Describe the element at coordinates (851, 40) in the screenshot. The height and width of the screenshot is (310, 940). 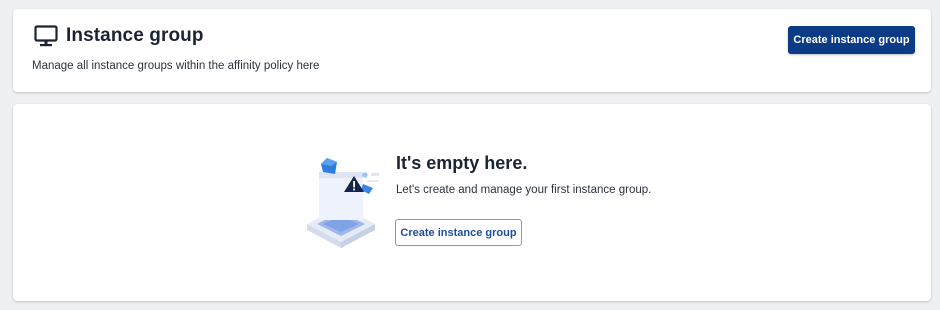
I see `create-instance-group-button: Create instance group` at that location.